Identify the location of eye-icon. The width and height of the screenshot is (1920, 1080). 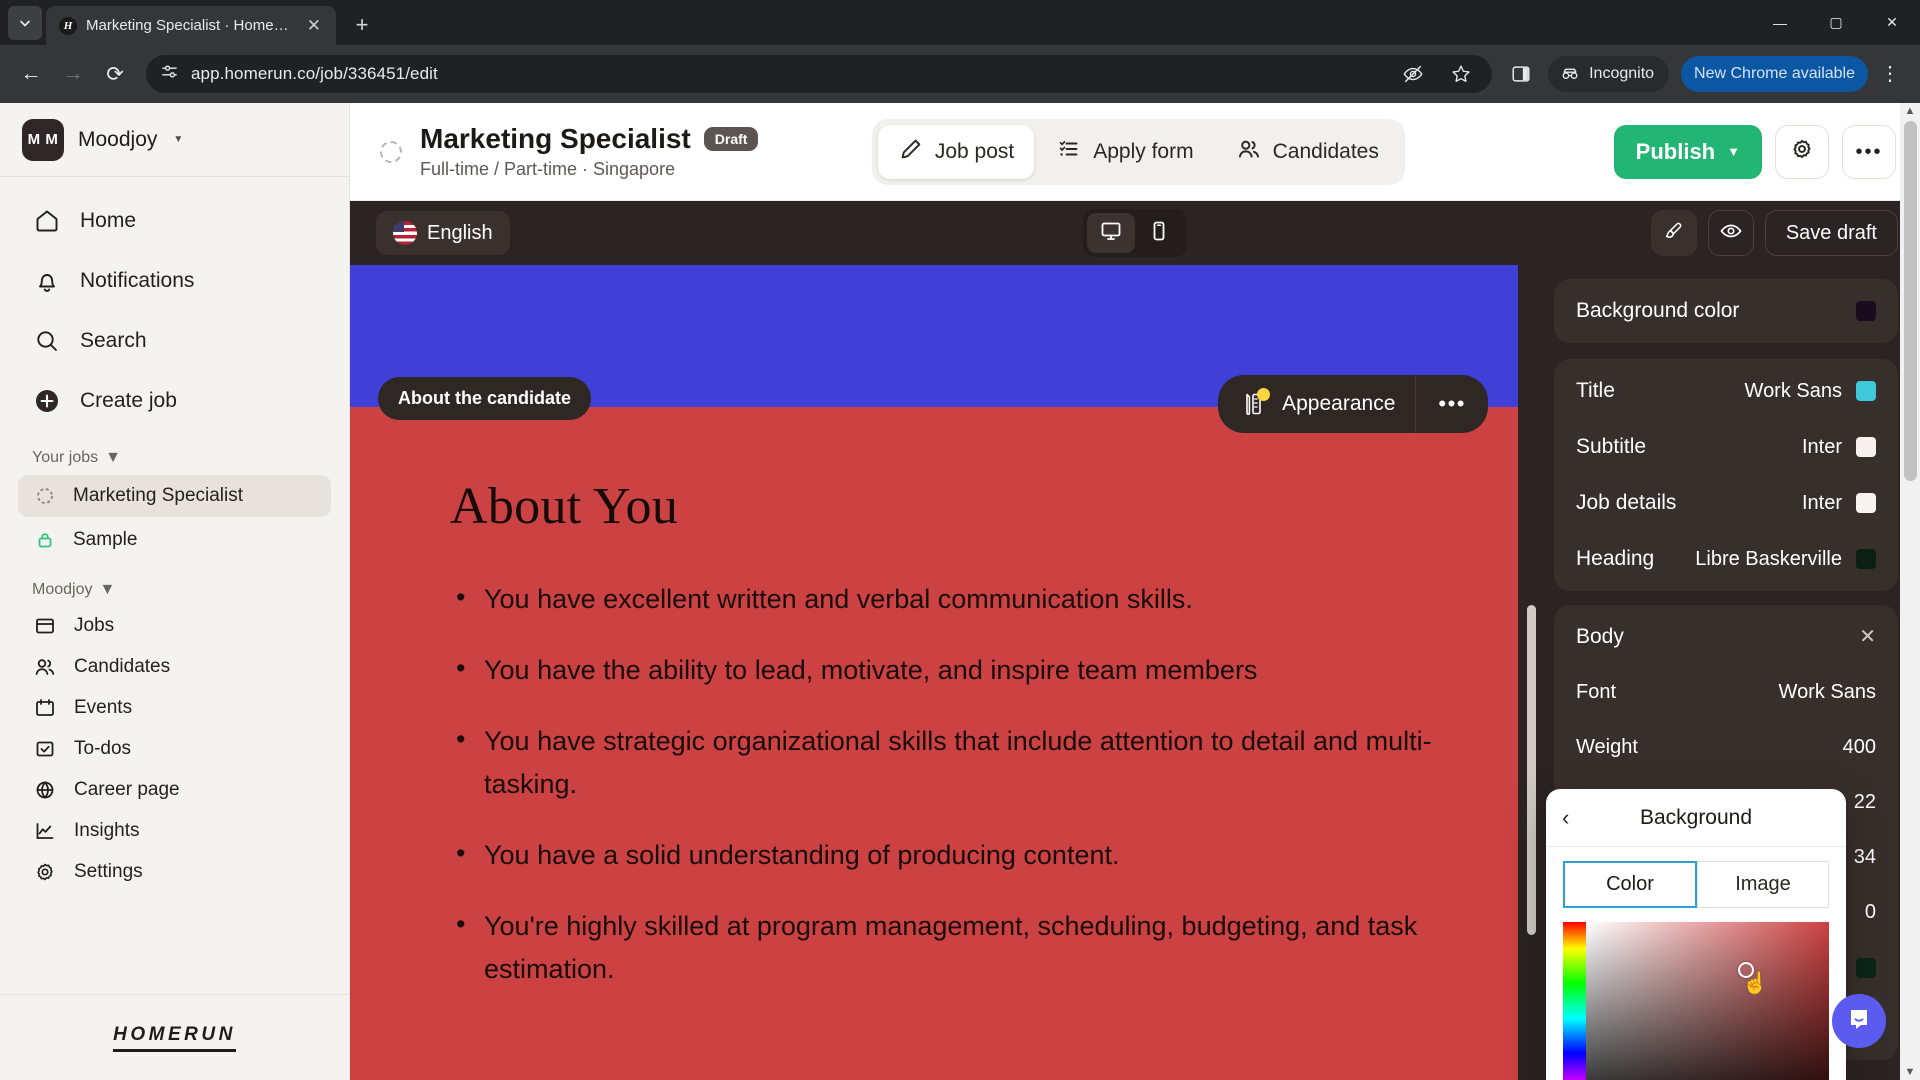
(1731, 233).